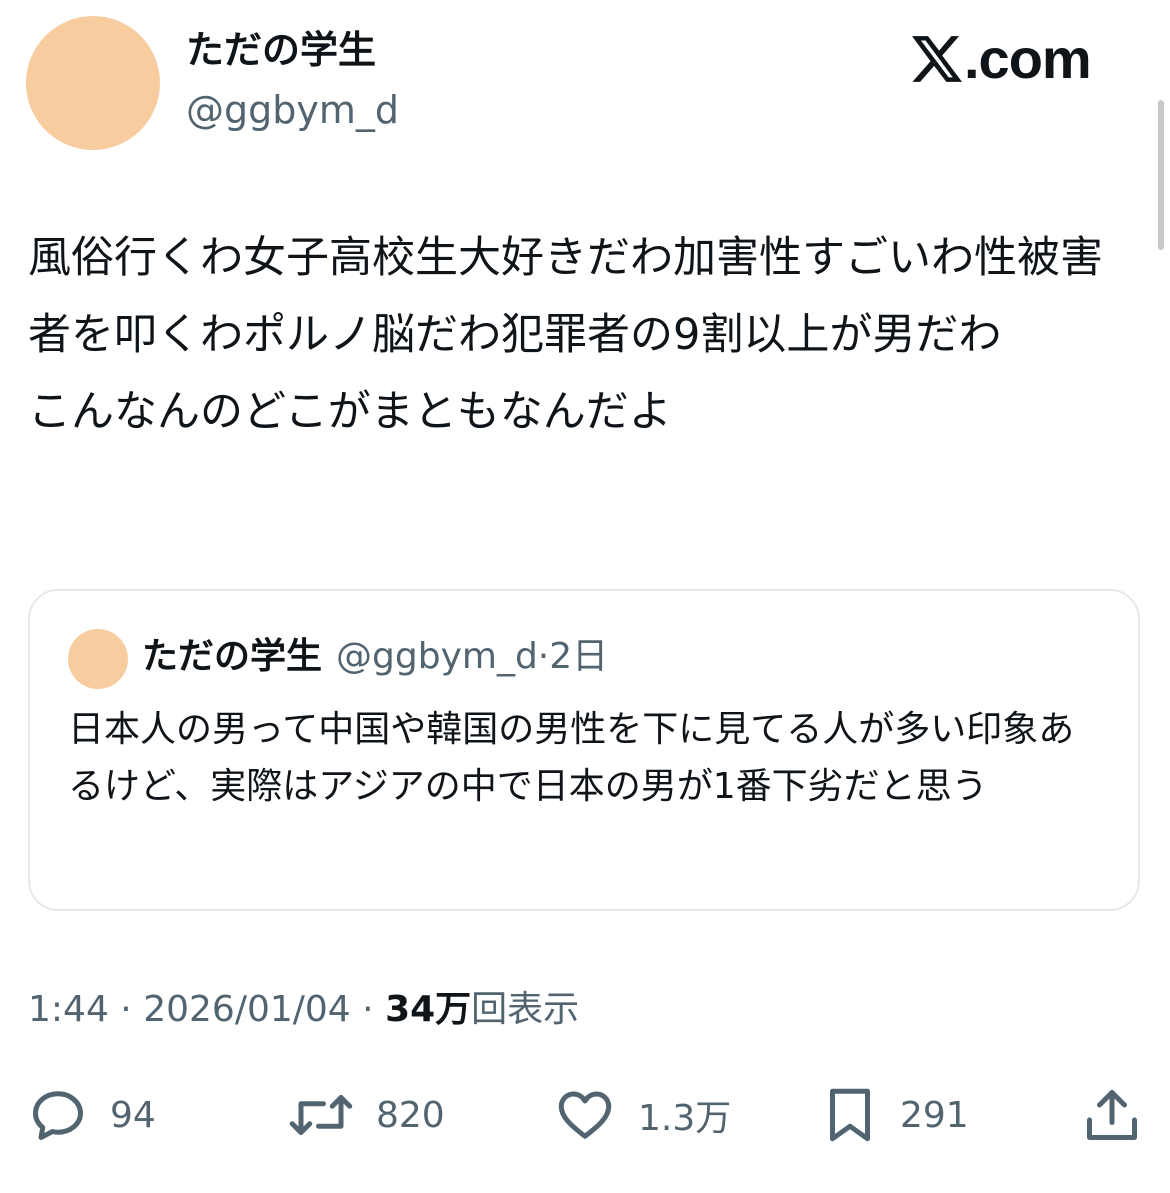 Image resolution: width=1170 pixels, height=1193 pixels. Describe the element at coordinates (937, 59) in the screenshot. I see `x-logo-icon` at that location.